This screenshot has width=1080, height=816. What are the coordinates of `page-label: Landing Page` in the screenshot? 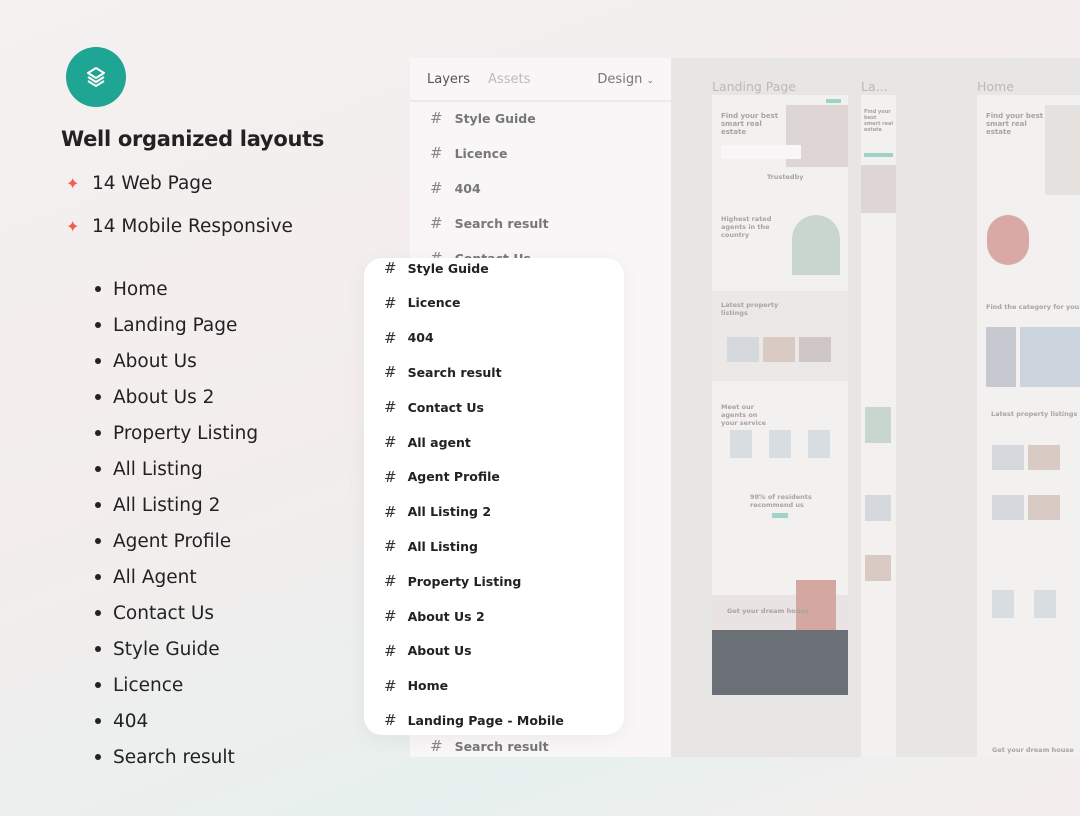 It's located at (175, 325).